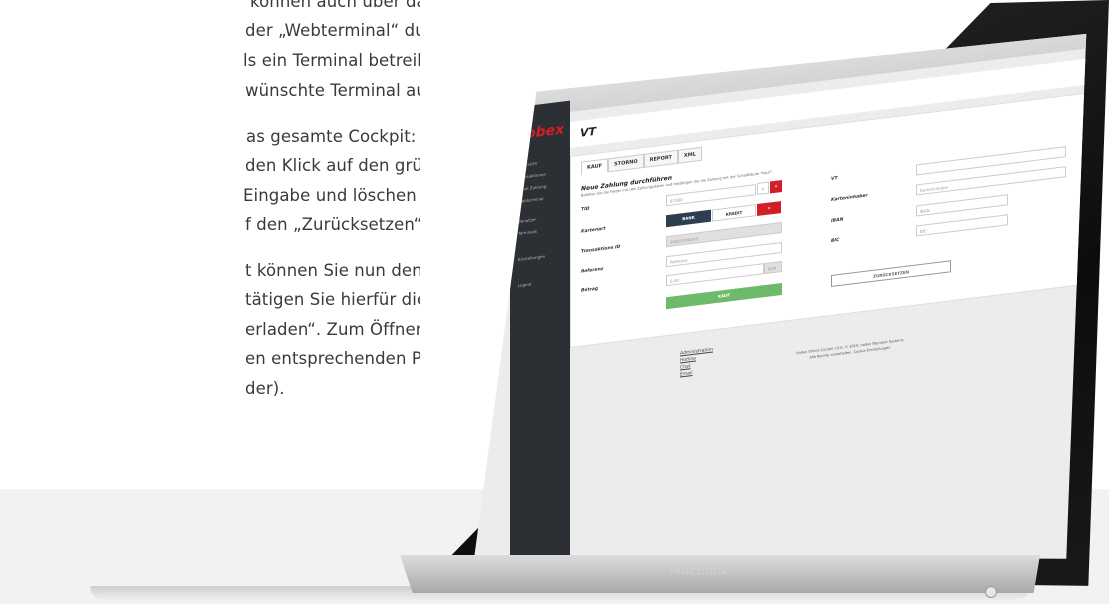 The image size is (1109, 604). What do you see at coordinates (699, 571) in the screenshot?
I see `macbook-label: MacBook` at bounding box center [699, 571].